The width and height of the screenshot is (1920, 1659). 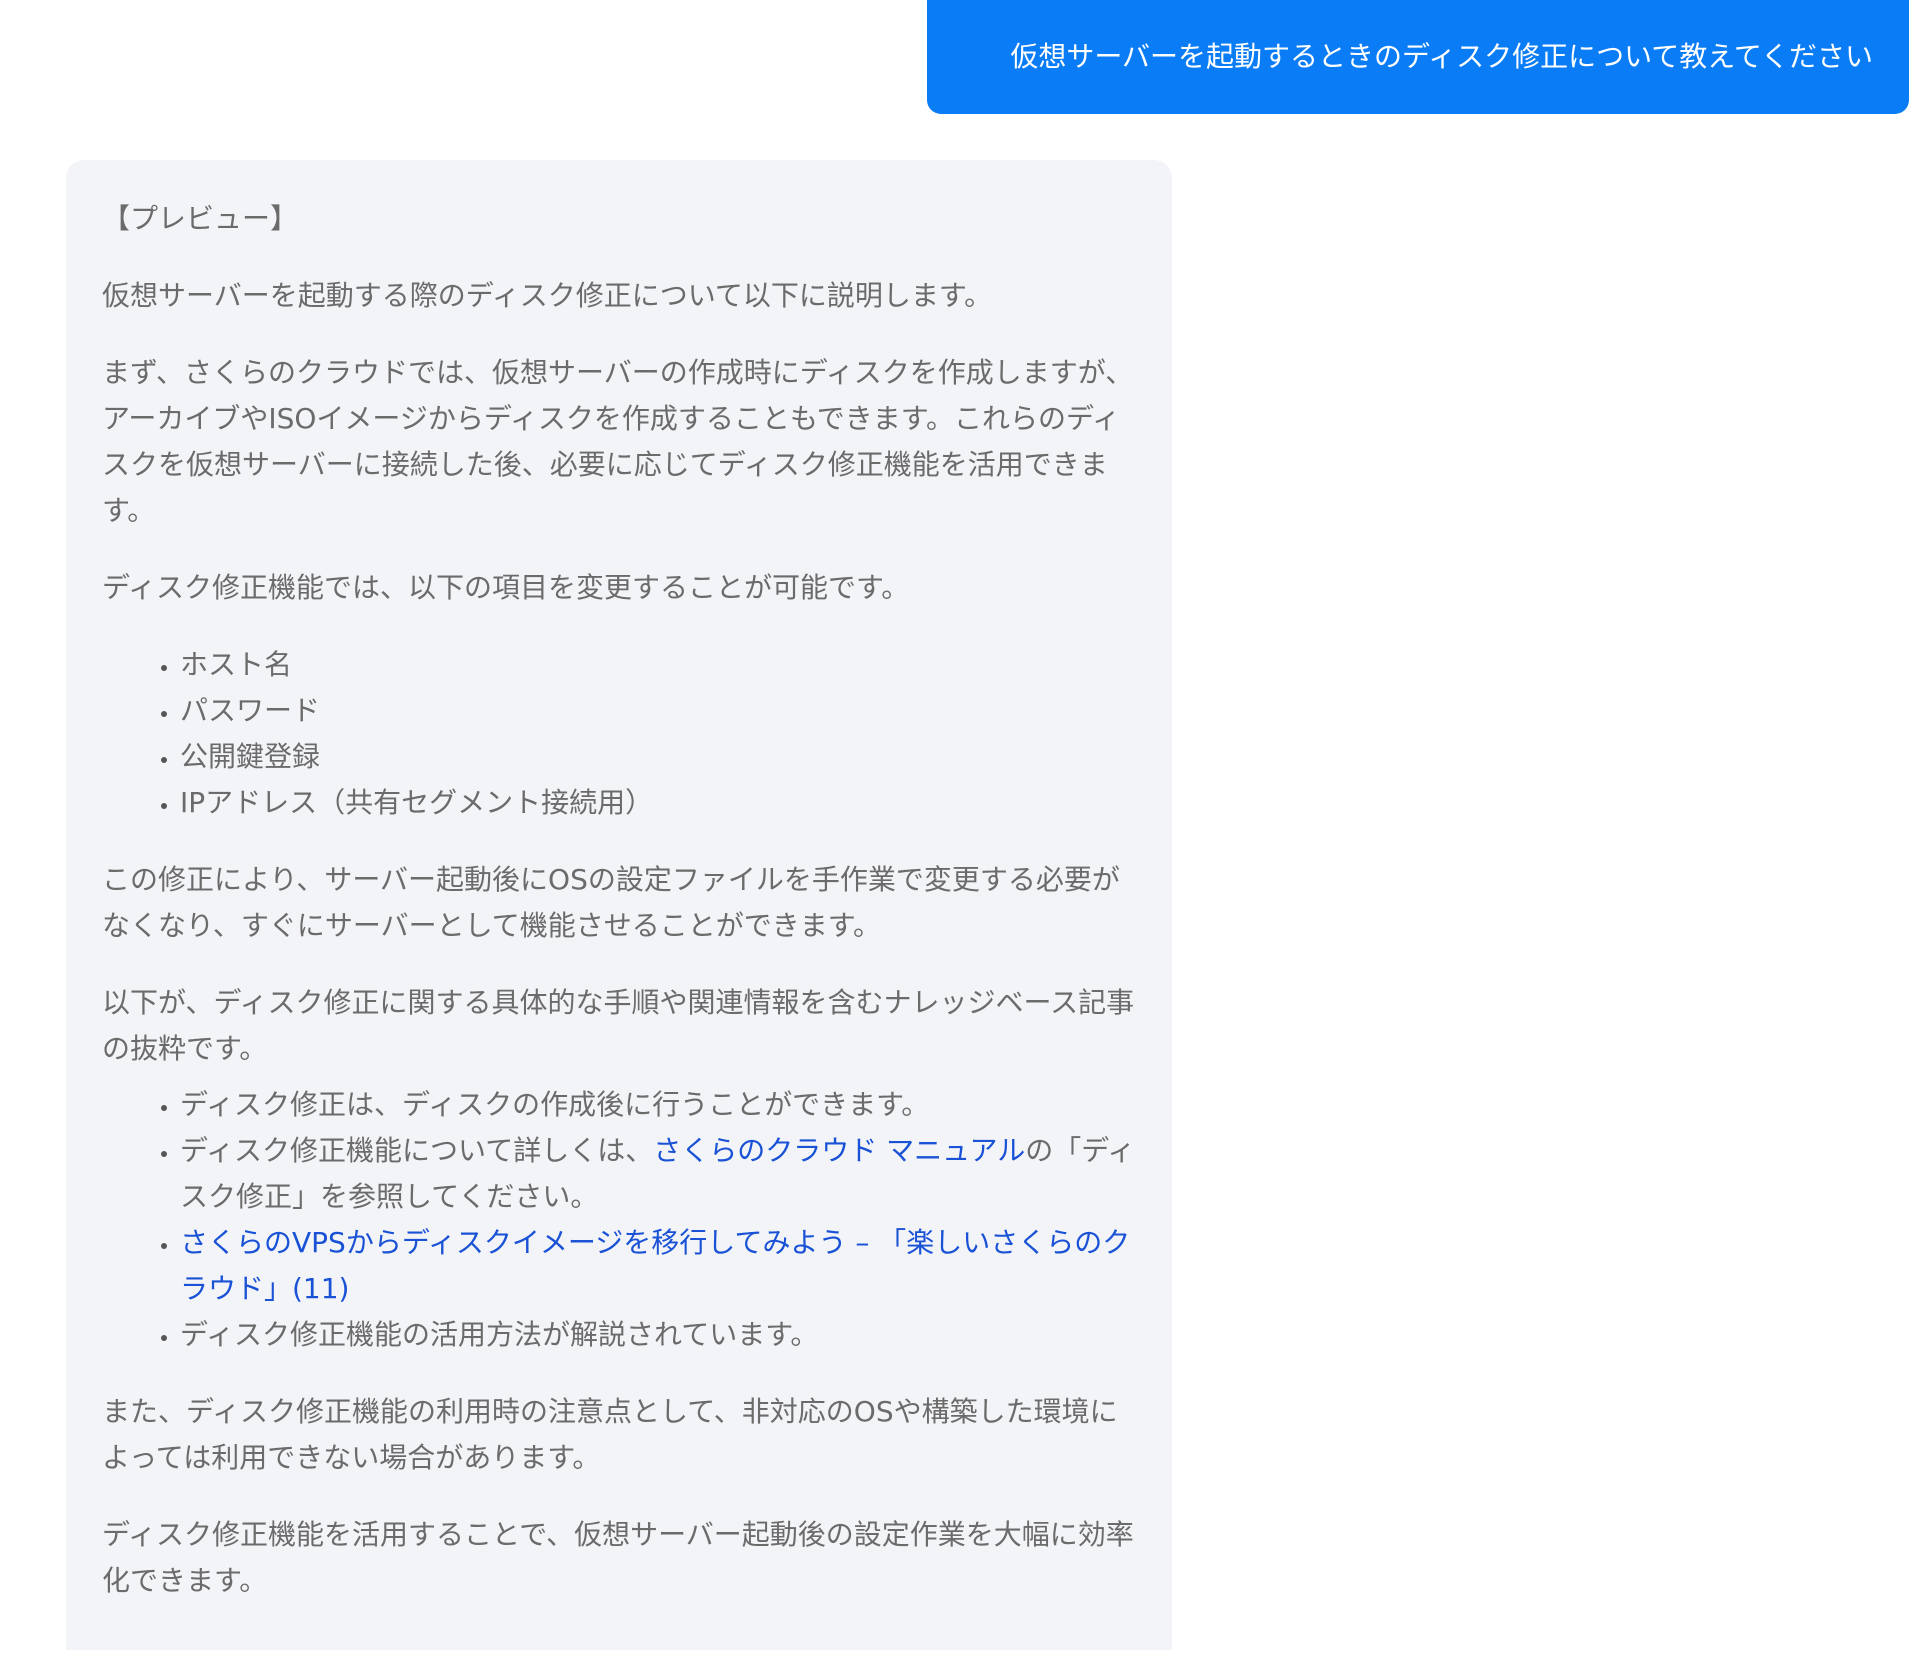 What do you see at coordinates (658, 803) in the screenshot?
I see `list-item: IPアドレス（共有セグメント接続用）` at bounding box center [658, 803].